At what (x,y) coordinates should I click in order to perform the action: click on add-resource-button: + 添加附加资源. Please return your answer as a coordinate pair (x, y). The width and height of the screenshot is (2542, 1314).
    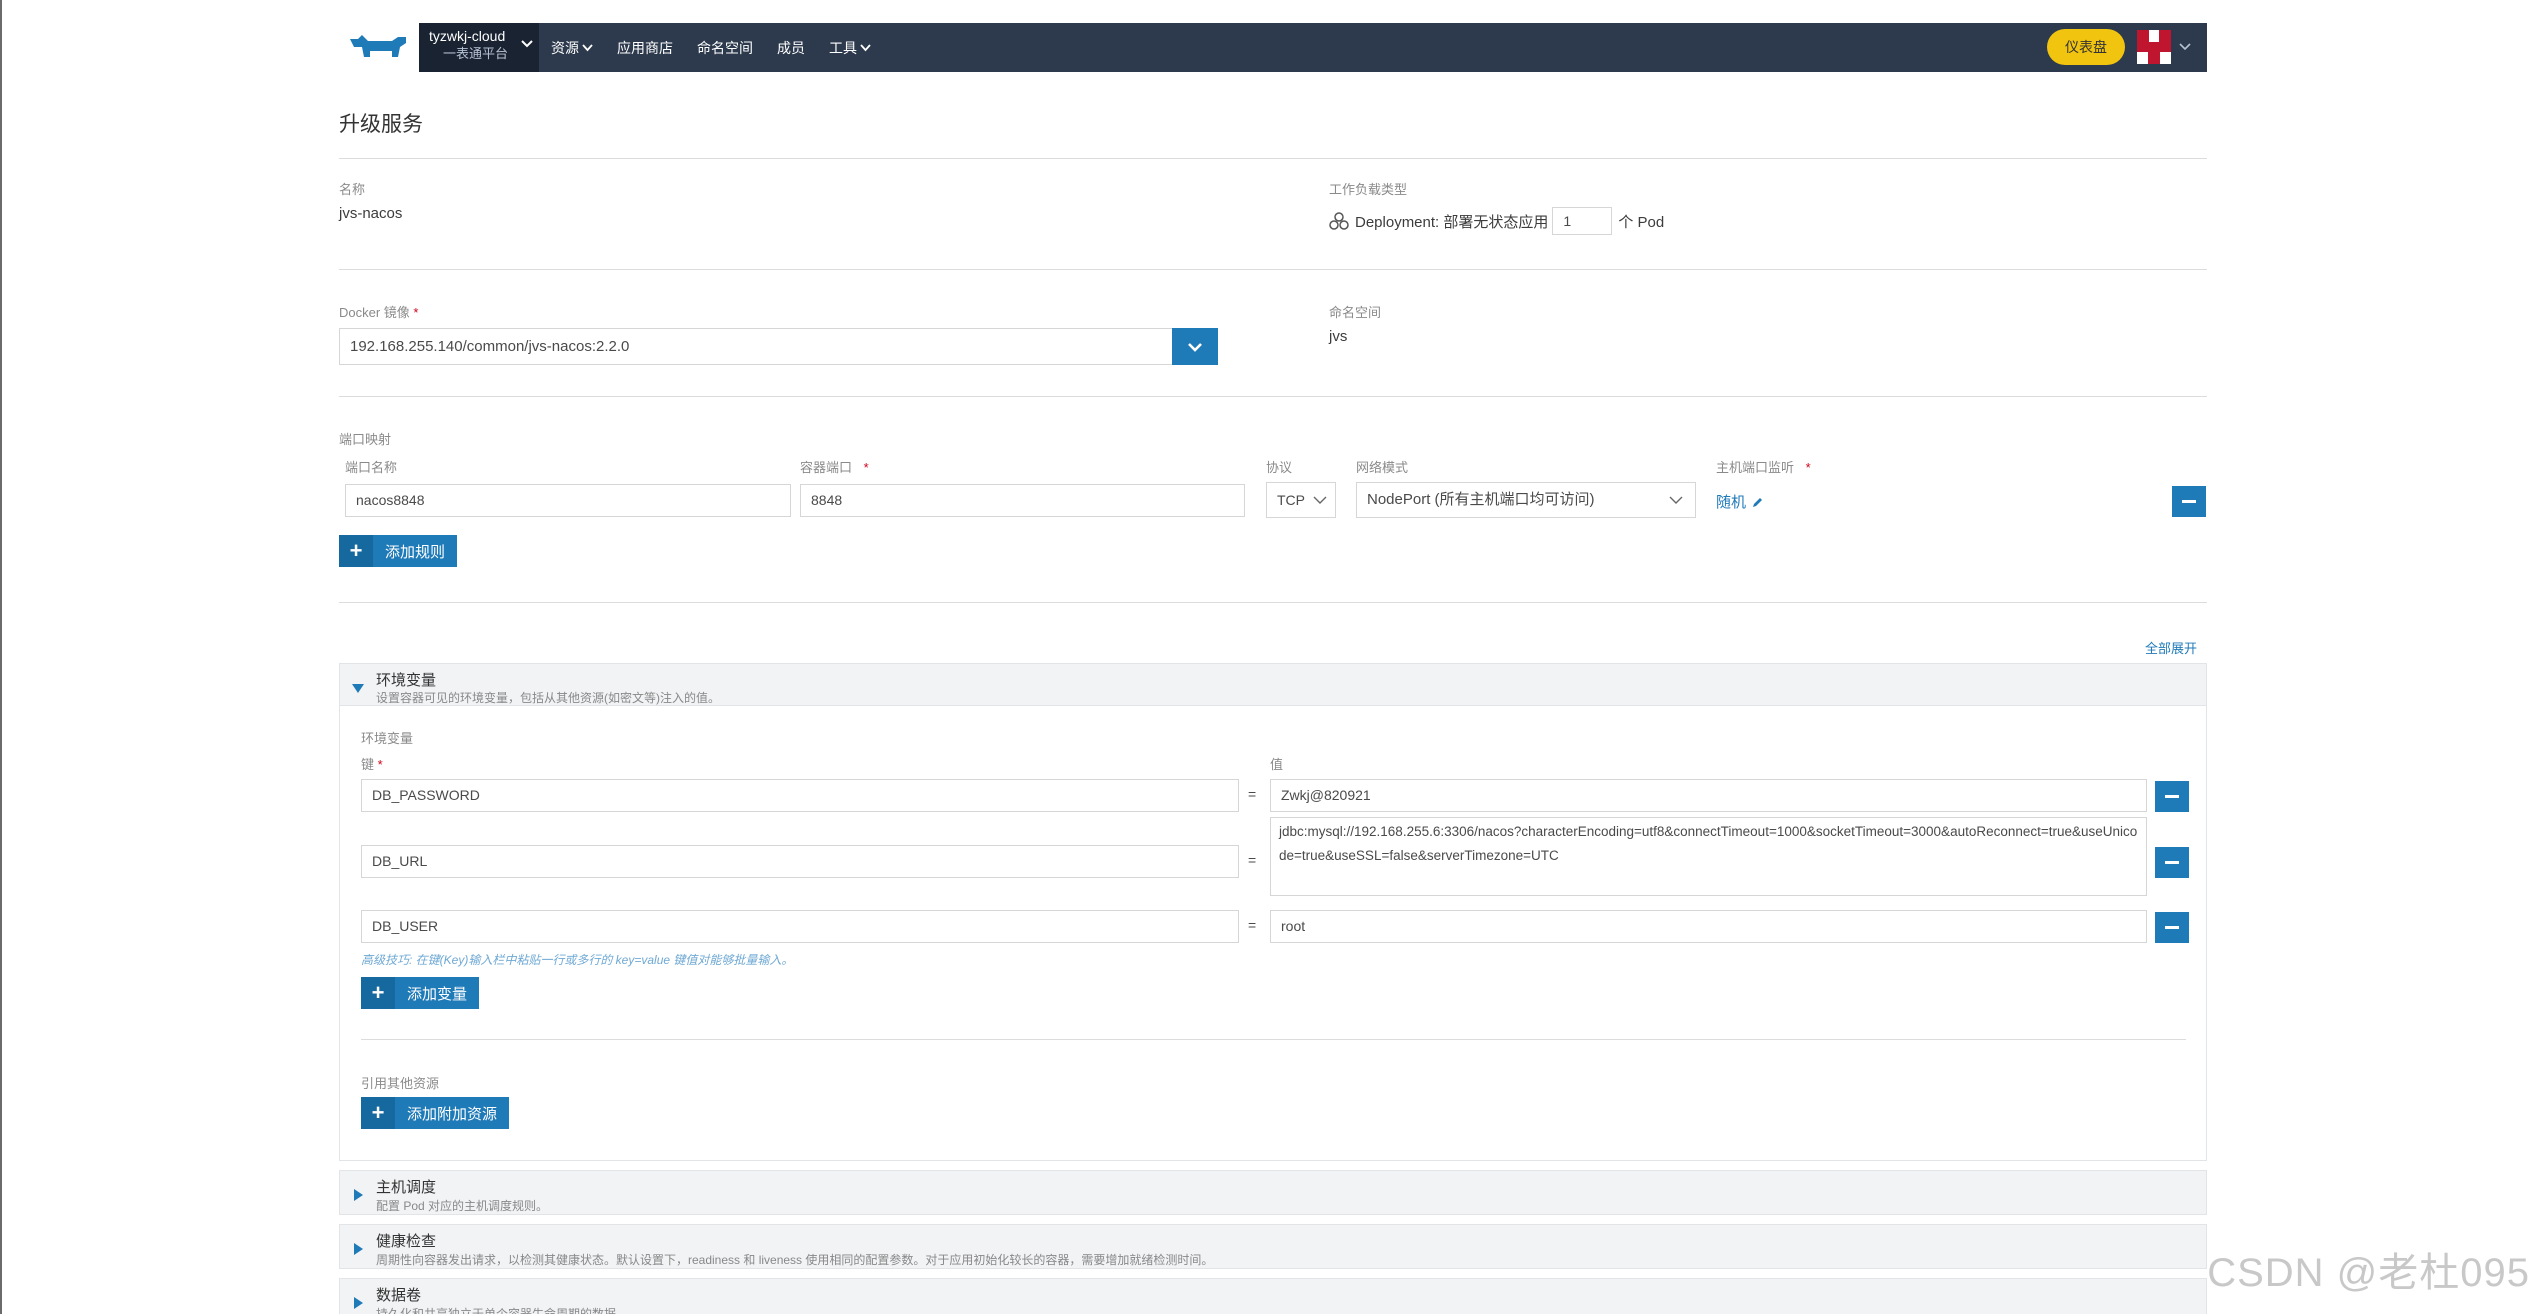
    Looking at the image, I should click on (435, 1113).